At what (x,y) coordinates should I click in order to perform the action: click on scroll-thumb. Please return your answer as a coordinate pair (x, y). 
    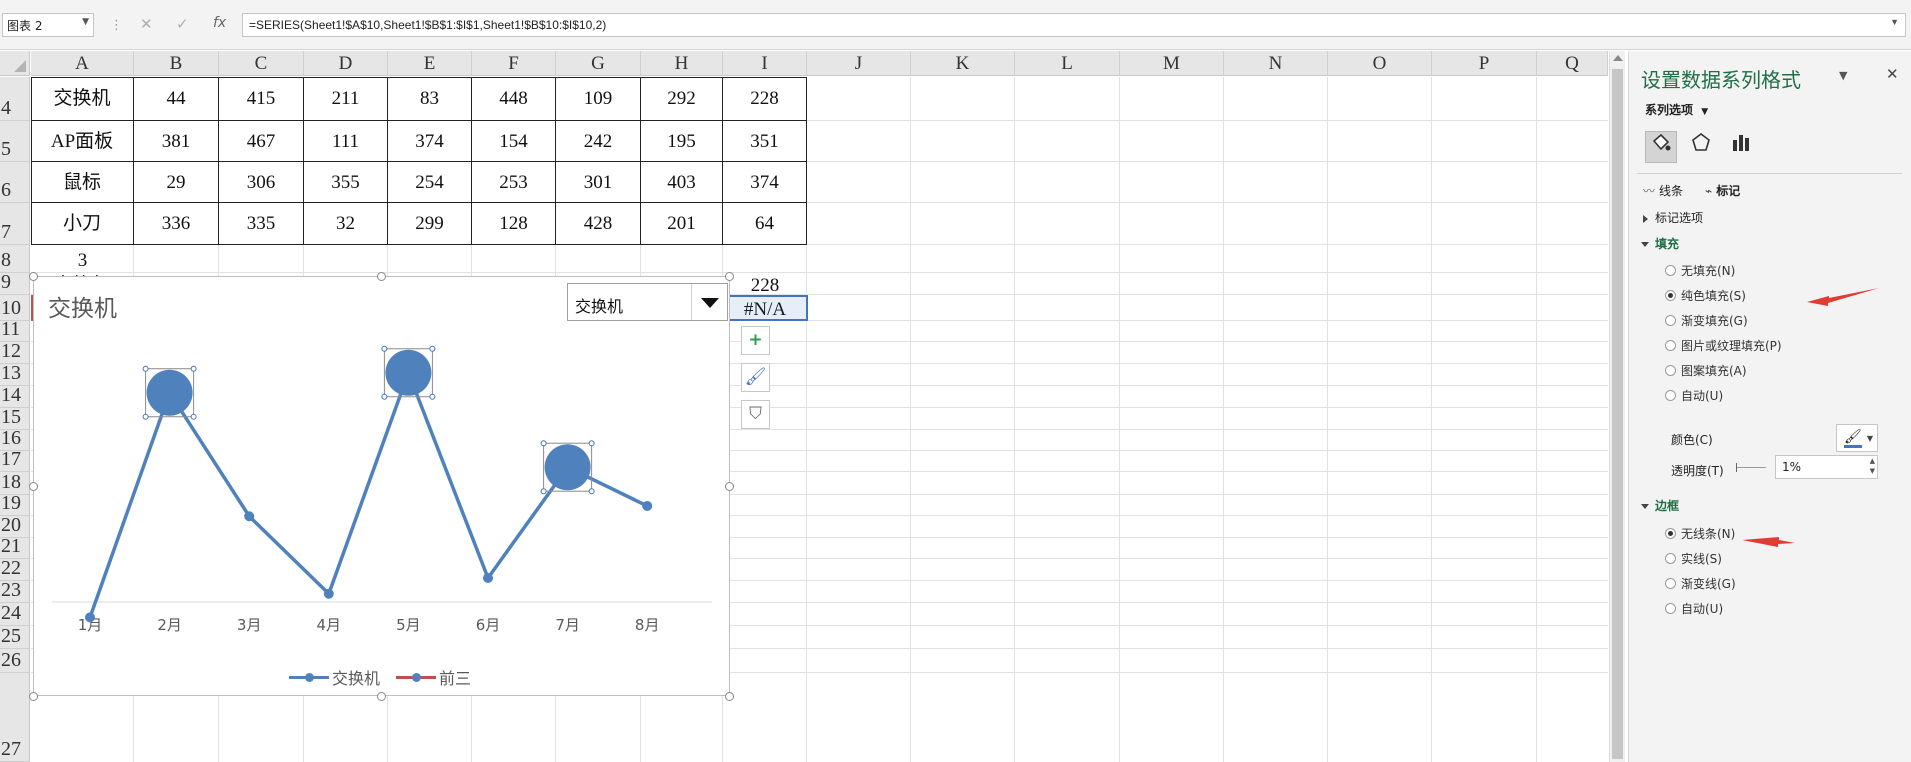
    Looking at the image, I should click on (1617, 414).